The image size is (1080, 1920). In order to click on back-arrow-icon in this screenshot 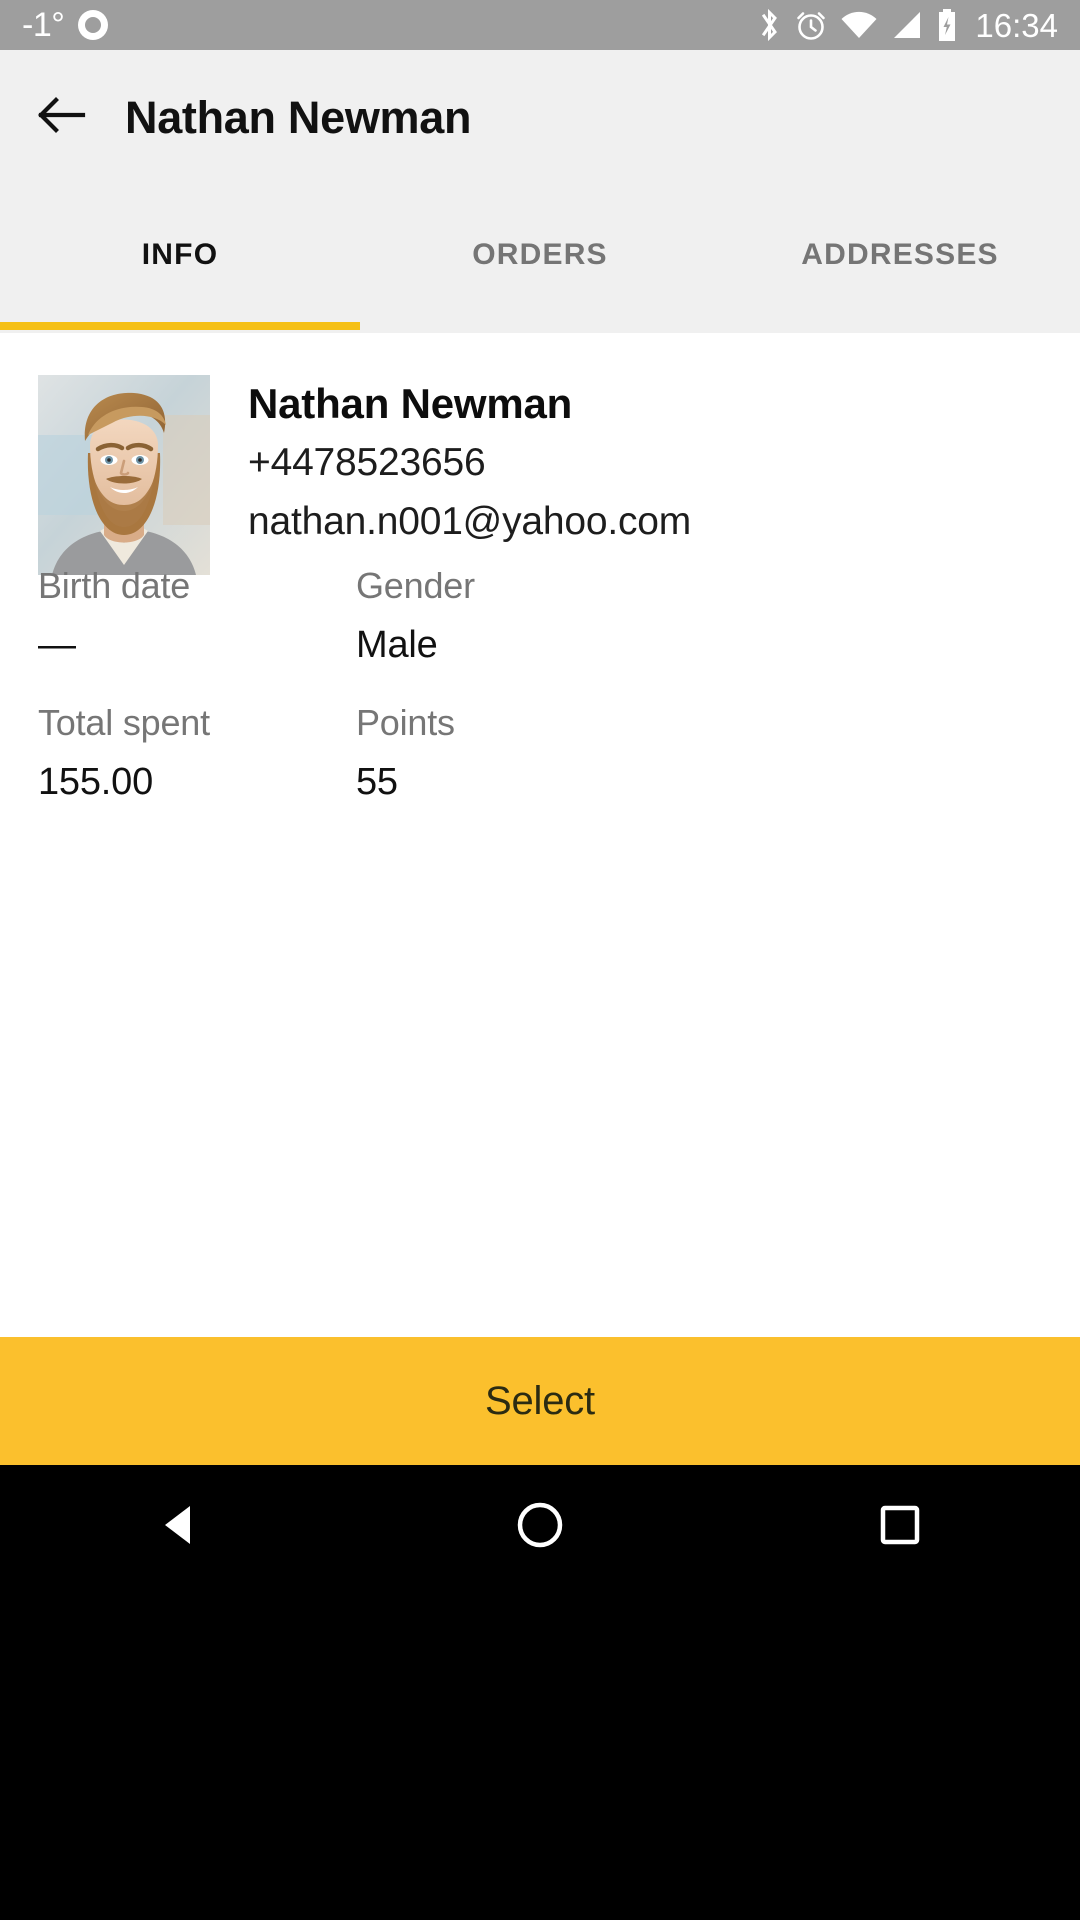, I will do `click(62, 117)`.